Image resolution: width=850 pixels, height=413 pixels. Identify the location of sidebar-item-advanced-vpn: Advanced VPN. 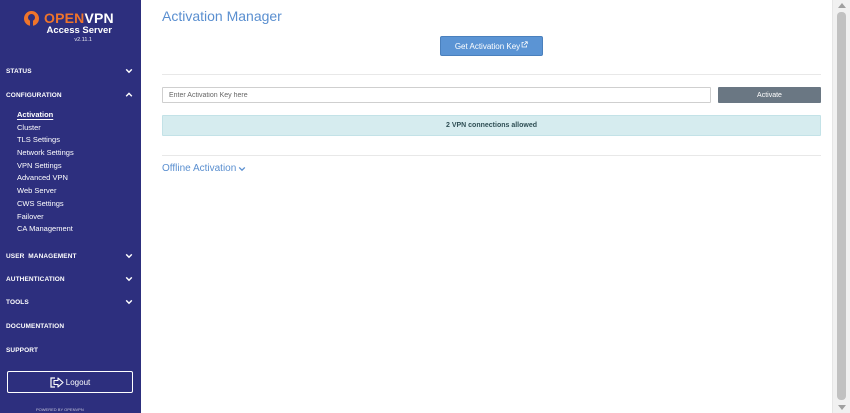
(45, 178).